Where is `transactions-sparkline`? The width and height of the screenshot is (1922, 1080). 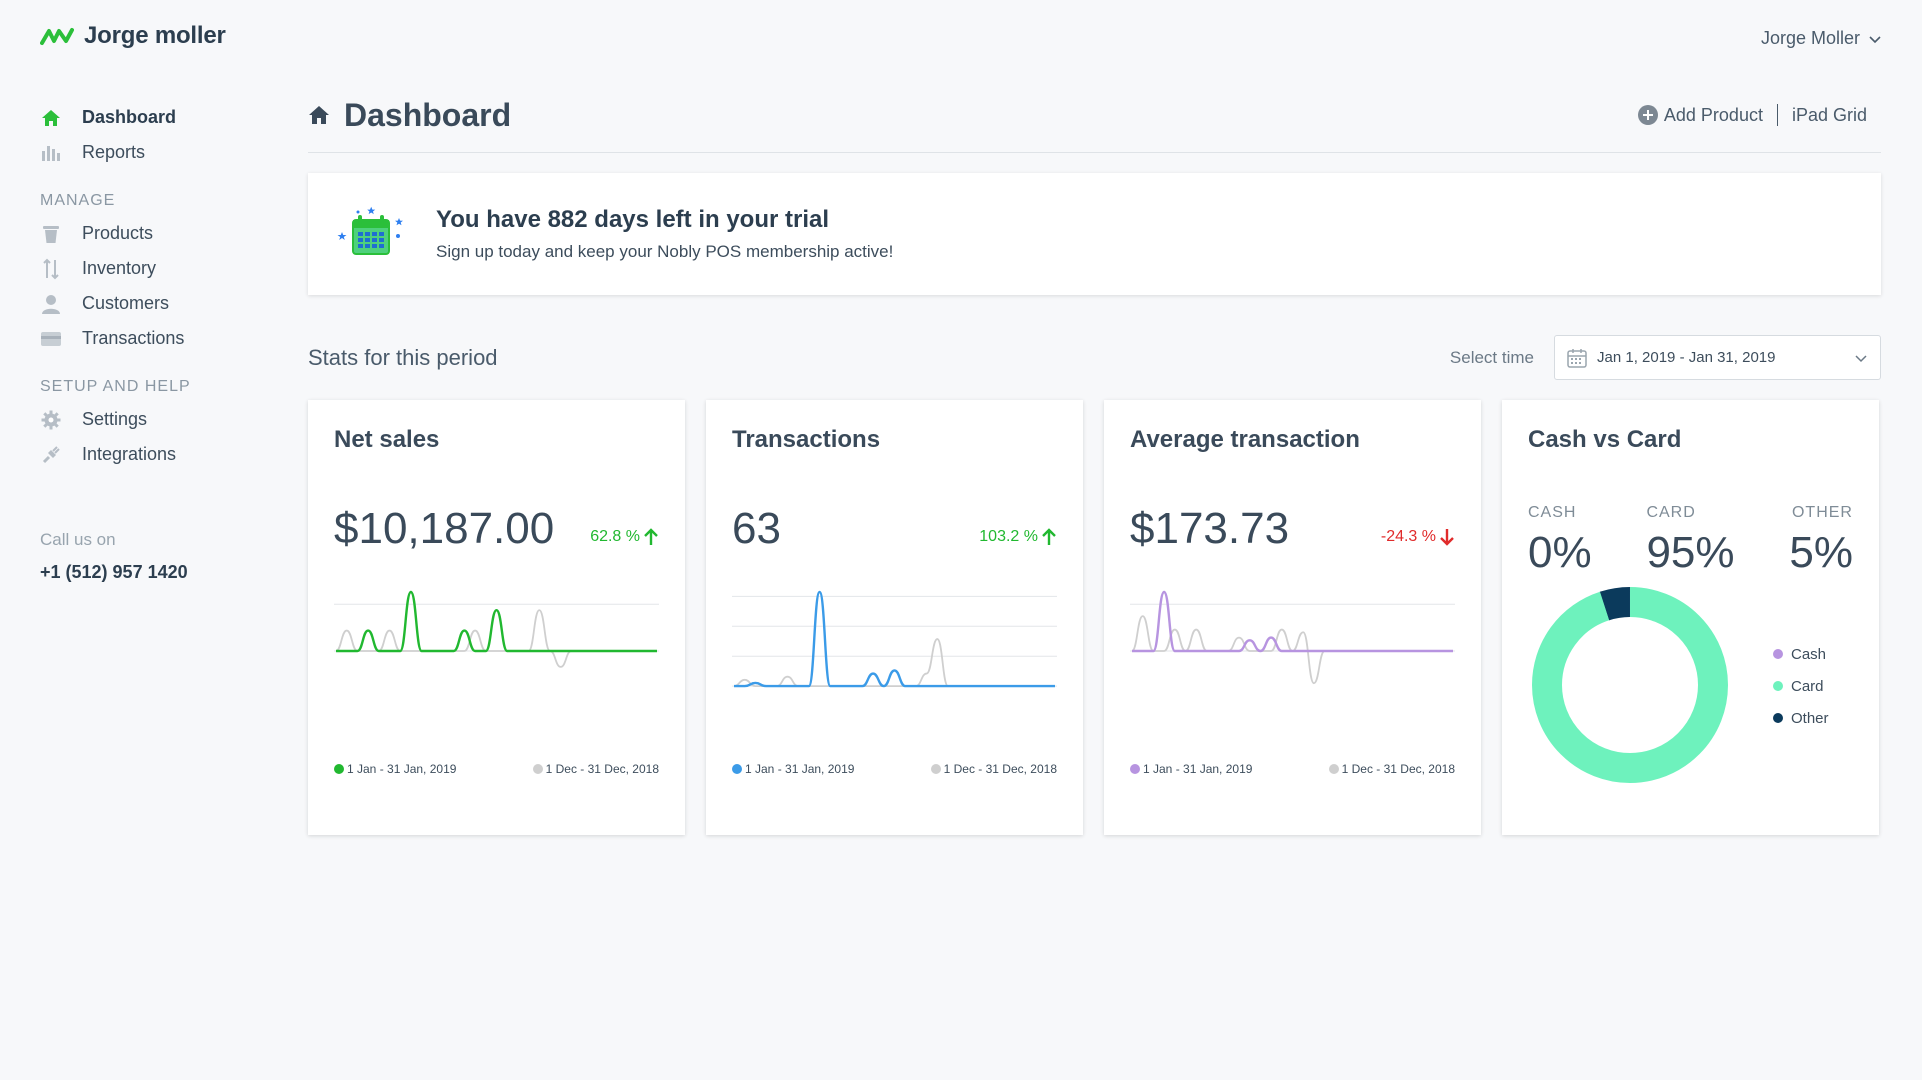 transactions-sparkline is located at coordinates (894, 639).